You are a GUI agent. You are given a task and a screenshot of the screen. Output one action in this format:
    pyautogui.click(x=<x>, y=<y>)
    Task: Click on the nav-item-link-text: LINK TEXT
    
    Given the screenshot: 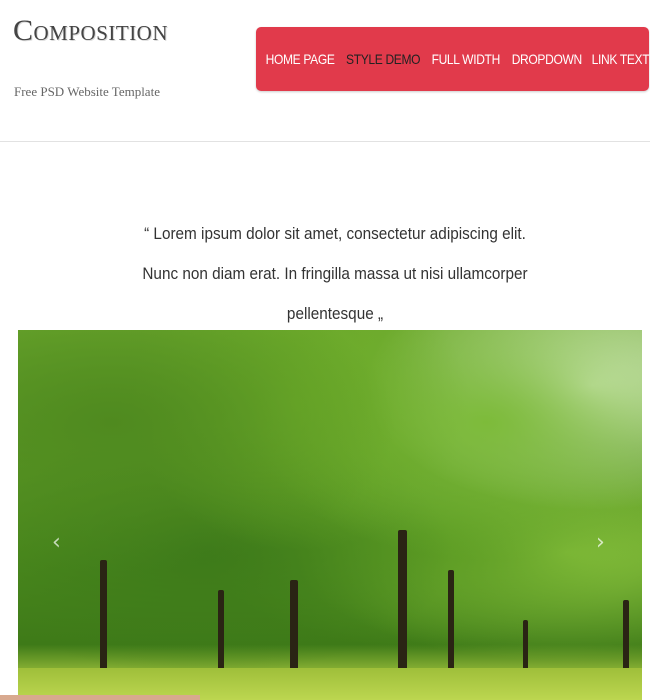 What is the action you would take?
    pyautogui.click(x=621, y=59)
    